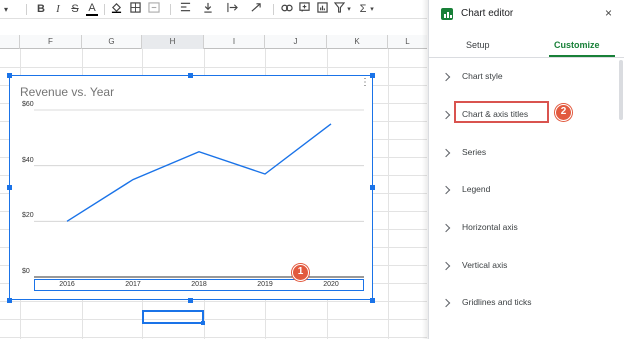 The image size is (624, 339). Describe the element at coordinates (524, 269) in the screenshot. I see `section-vertical-axis: Vertical axis` at that location.